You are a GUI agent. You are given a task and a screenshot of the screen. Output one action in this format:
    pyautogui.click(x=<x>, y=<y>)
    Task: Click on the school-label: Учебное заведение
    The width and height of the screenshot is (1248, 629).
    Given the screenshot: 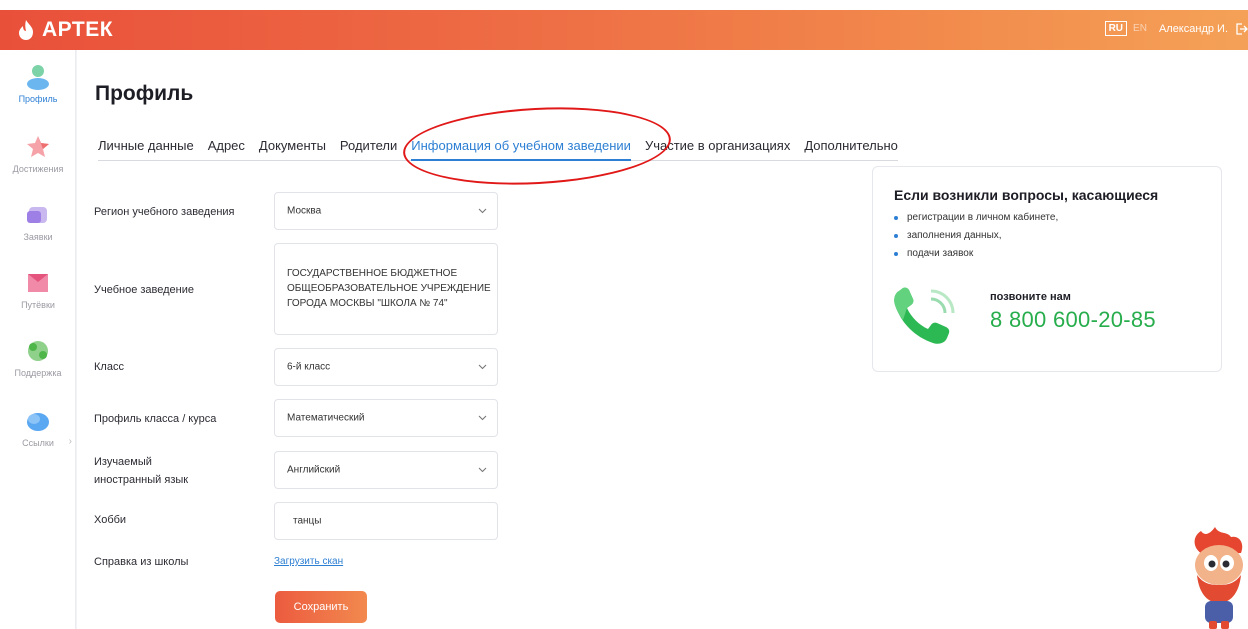 What is the action you would take?
    pyautogui.click(x=144, y=290)
    